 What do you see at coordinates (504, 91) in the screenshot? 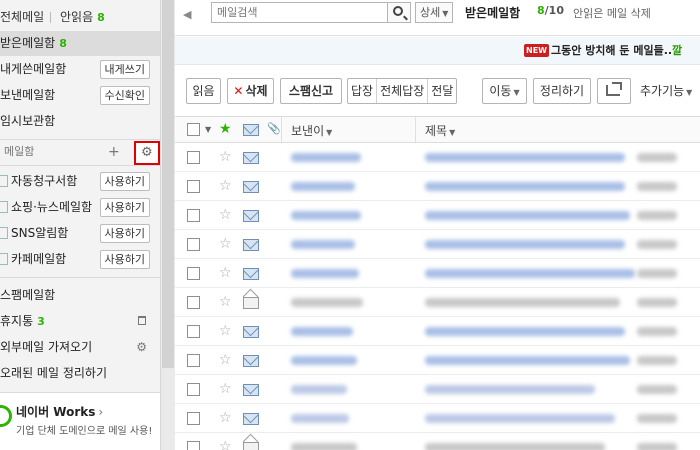
I see `move-button: 이동 ▼` at bounding box center [504, 91].